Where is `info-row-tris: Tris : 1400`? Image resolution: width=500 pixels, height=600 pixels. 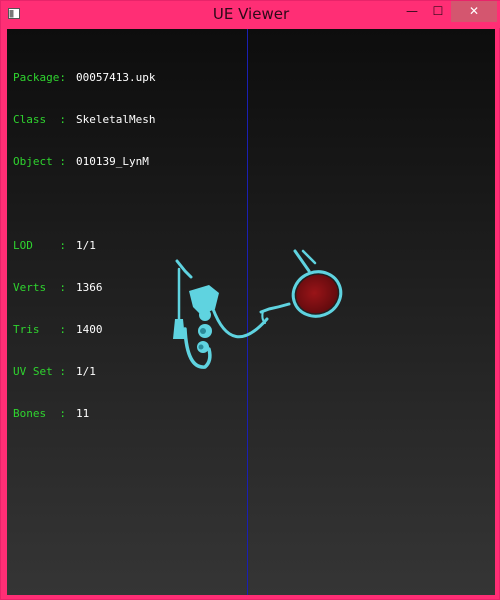
info-row-tris: Tris : 1400 is located at coordinates (84, 330).